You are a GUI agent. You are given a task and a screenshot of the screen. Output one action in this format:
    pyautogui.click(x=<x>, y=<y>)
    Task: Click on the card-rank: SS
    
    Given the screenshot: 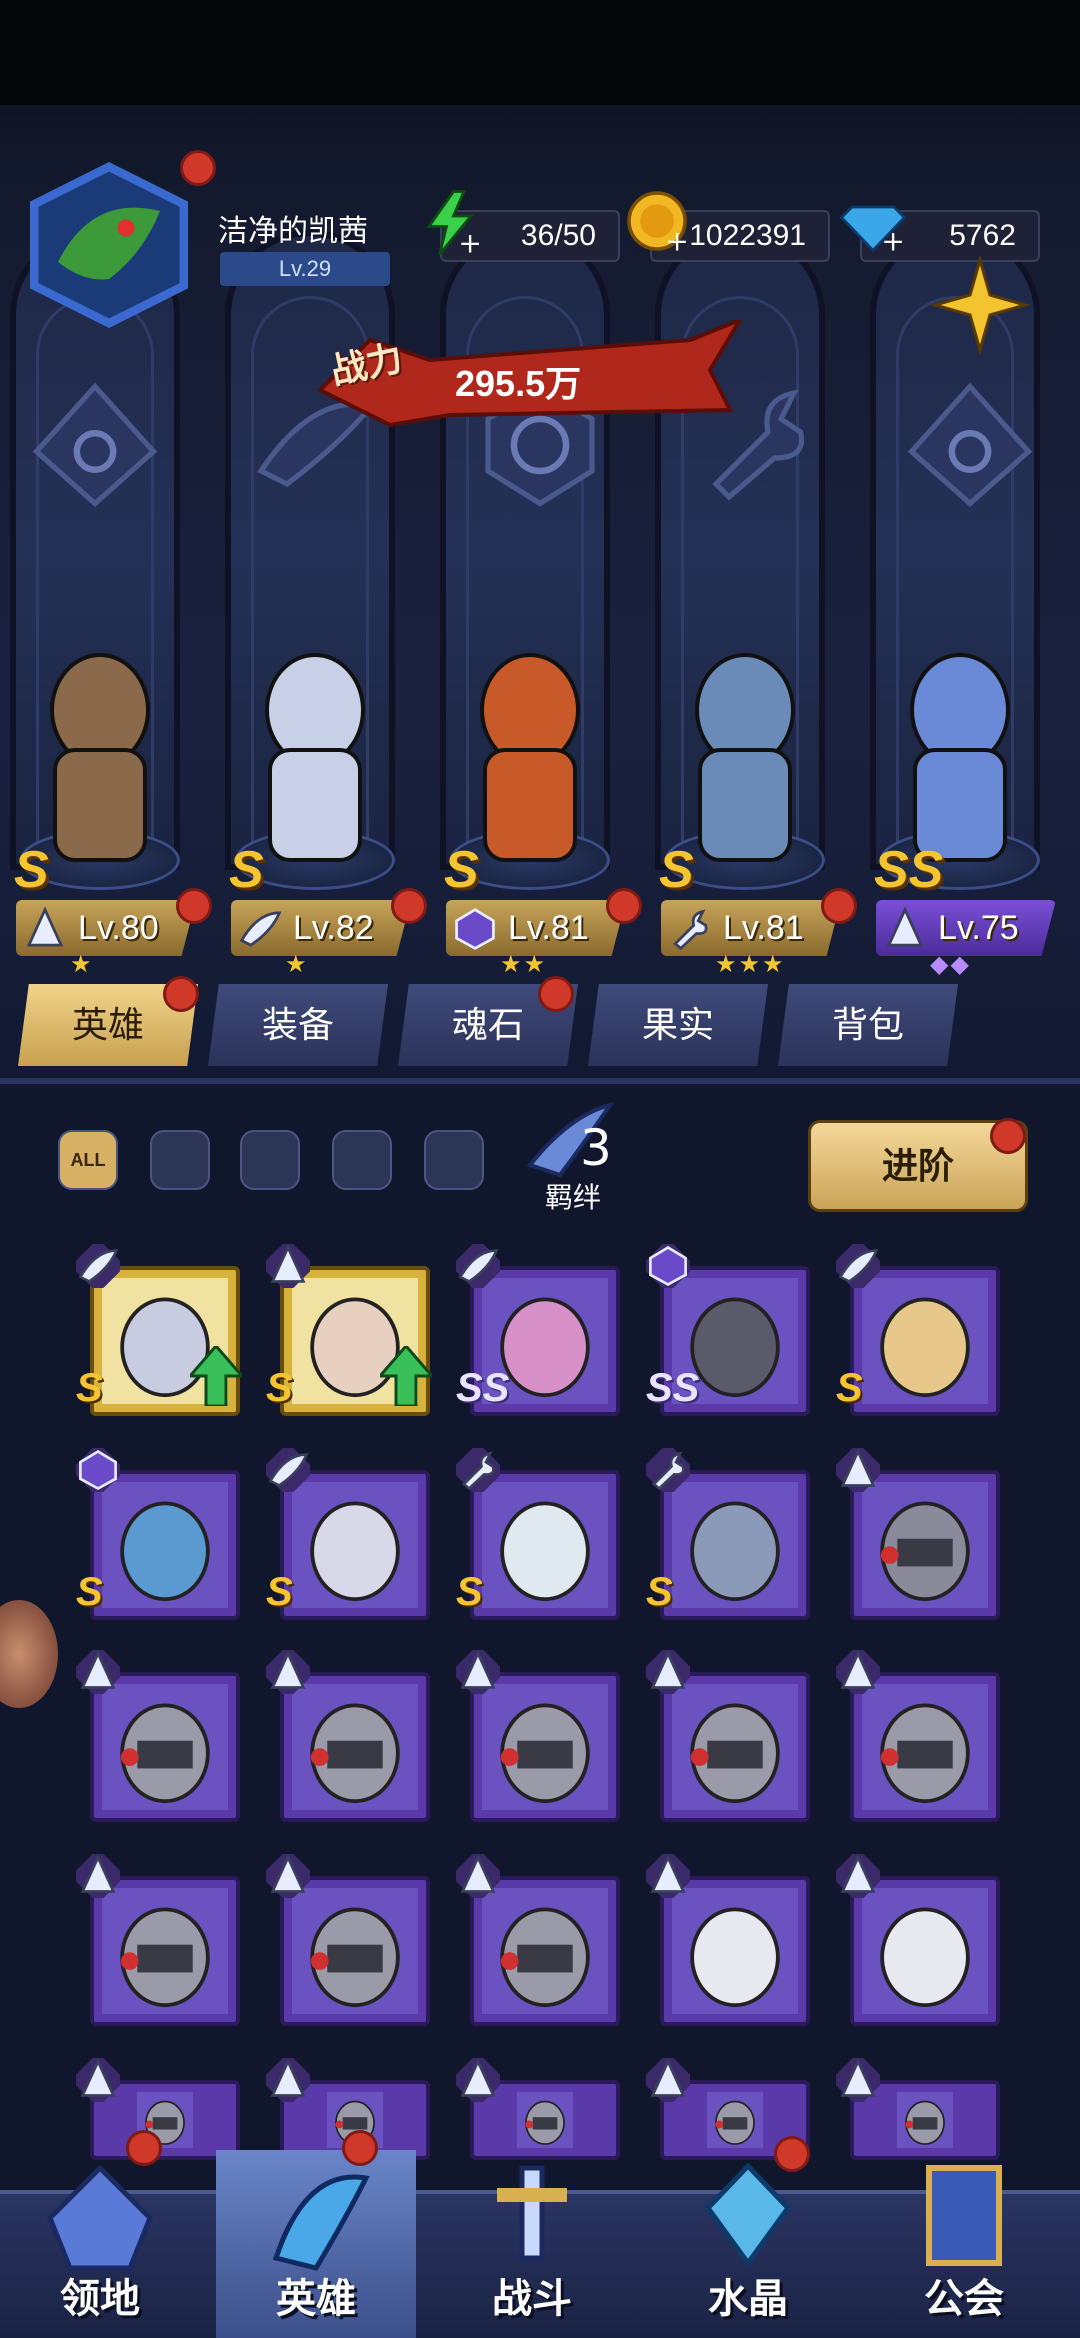 What is the action you would take?
    pyautogui.click(x=483, y=1388)
    